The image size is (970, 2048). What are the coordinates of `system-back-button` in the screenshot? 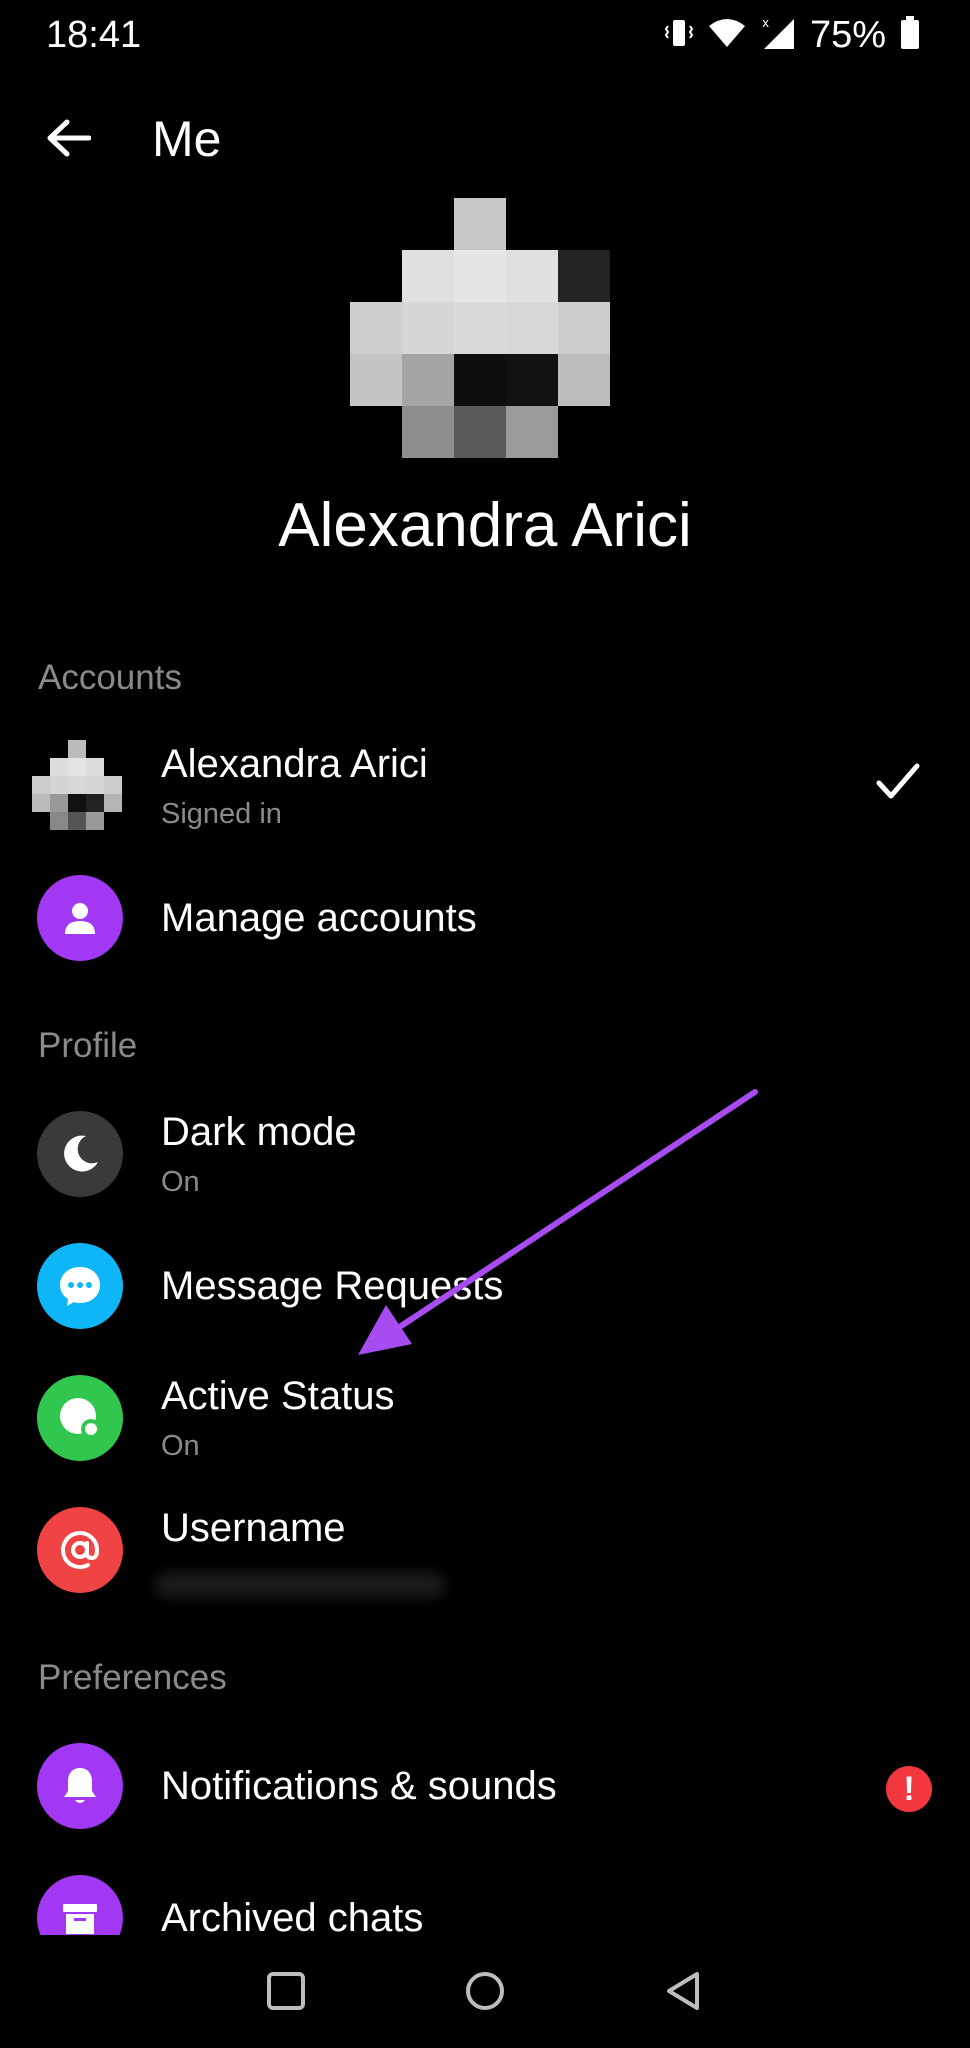 It's located at (684, 1993).